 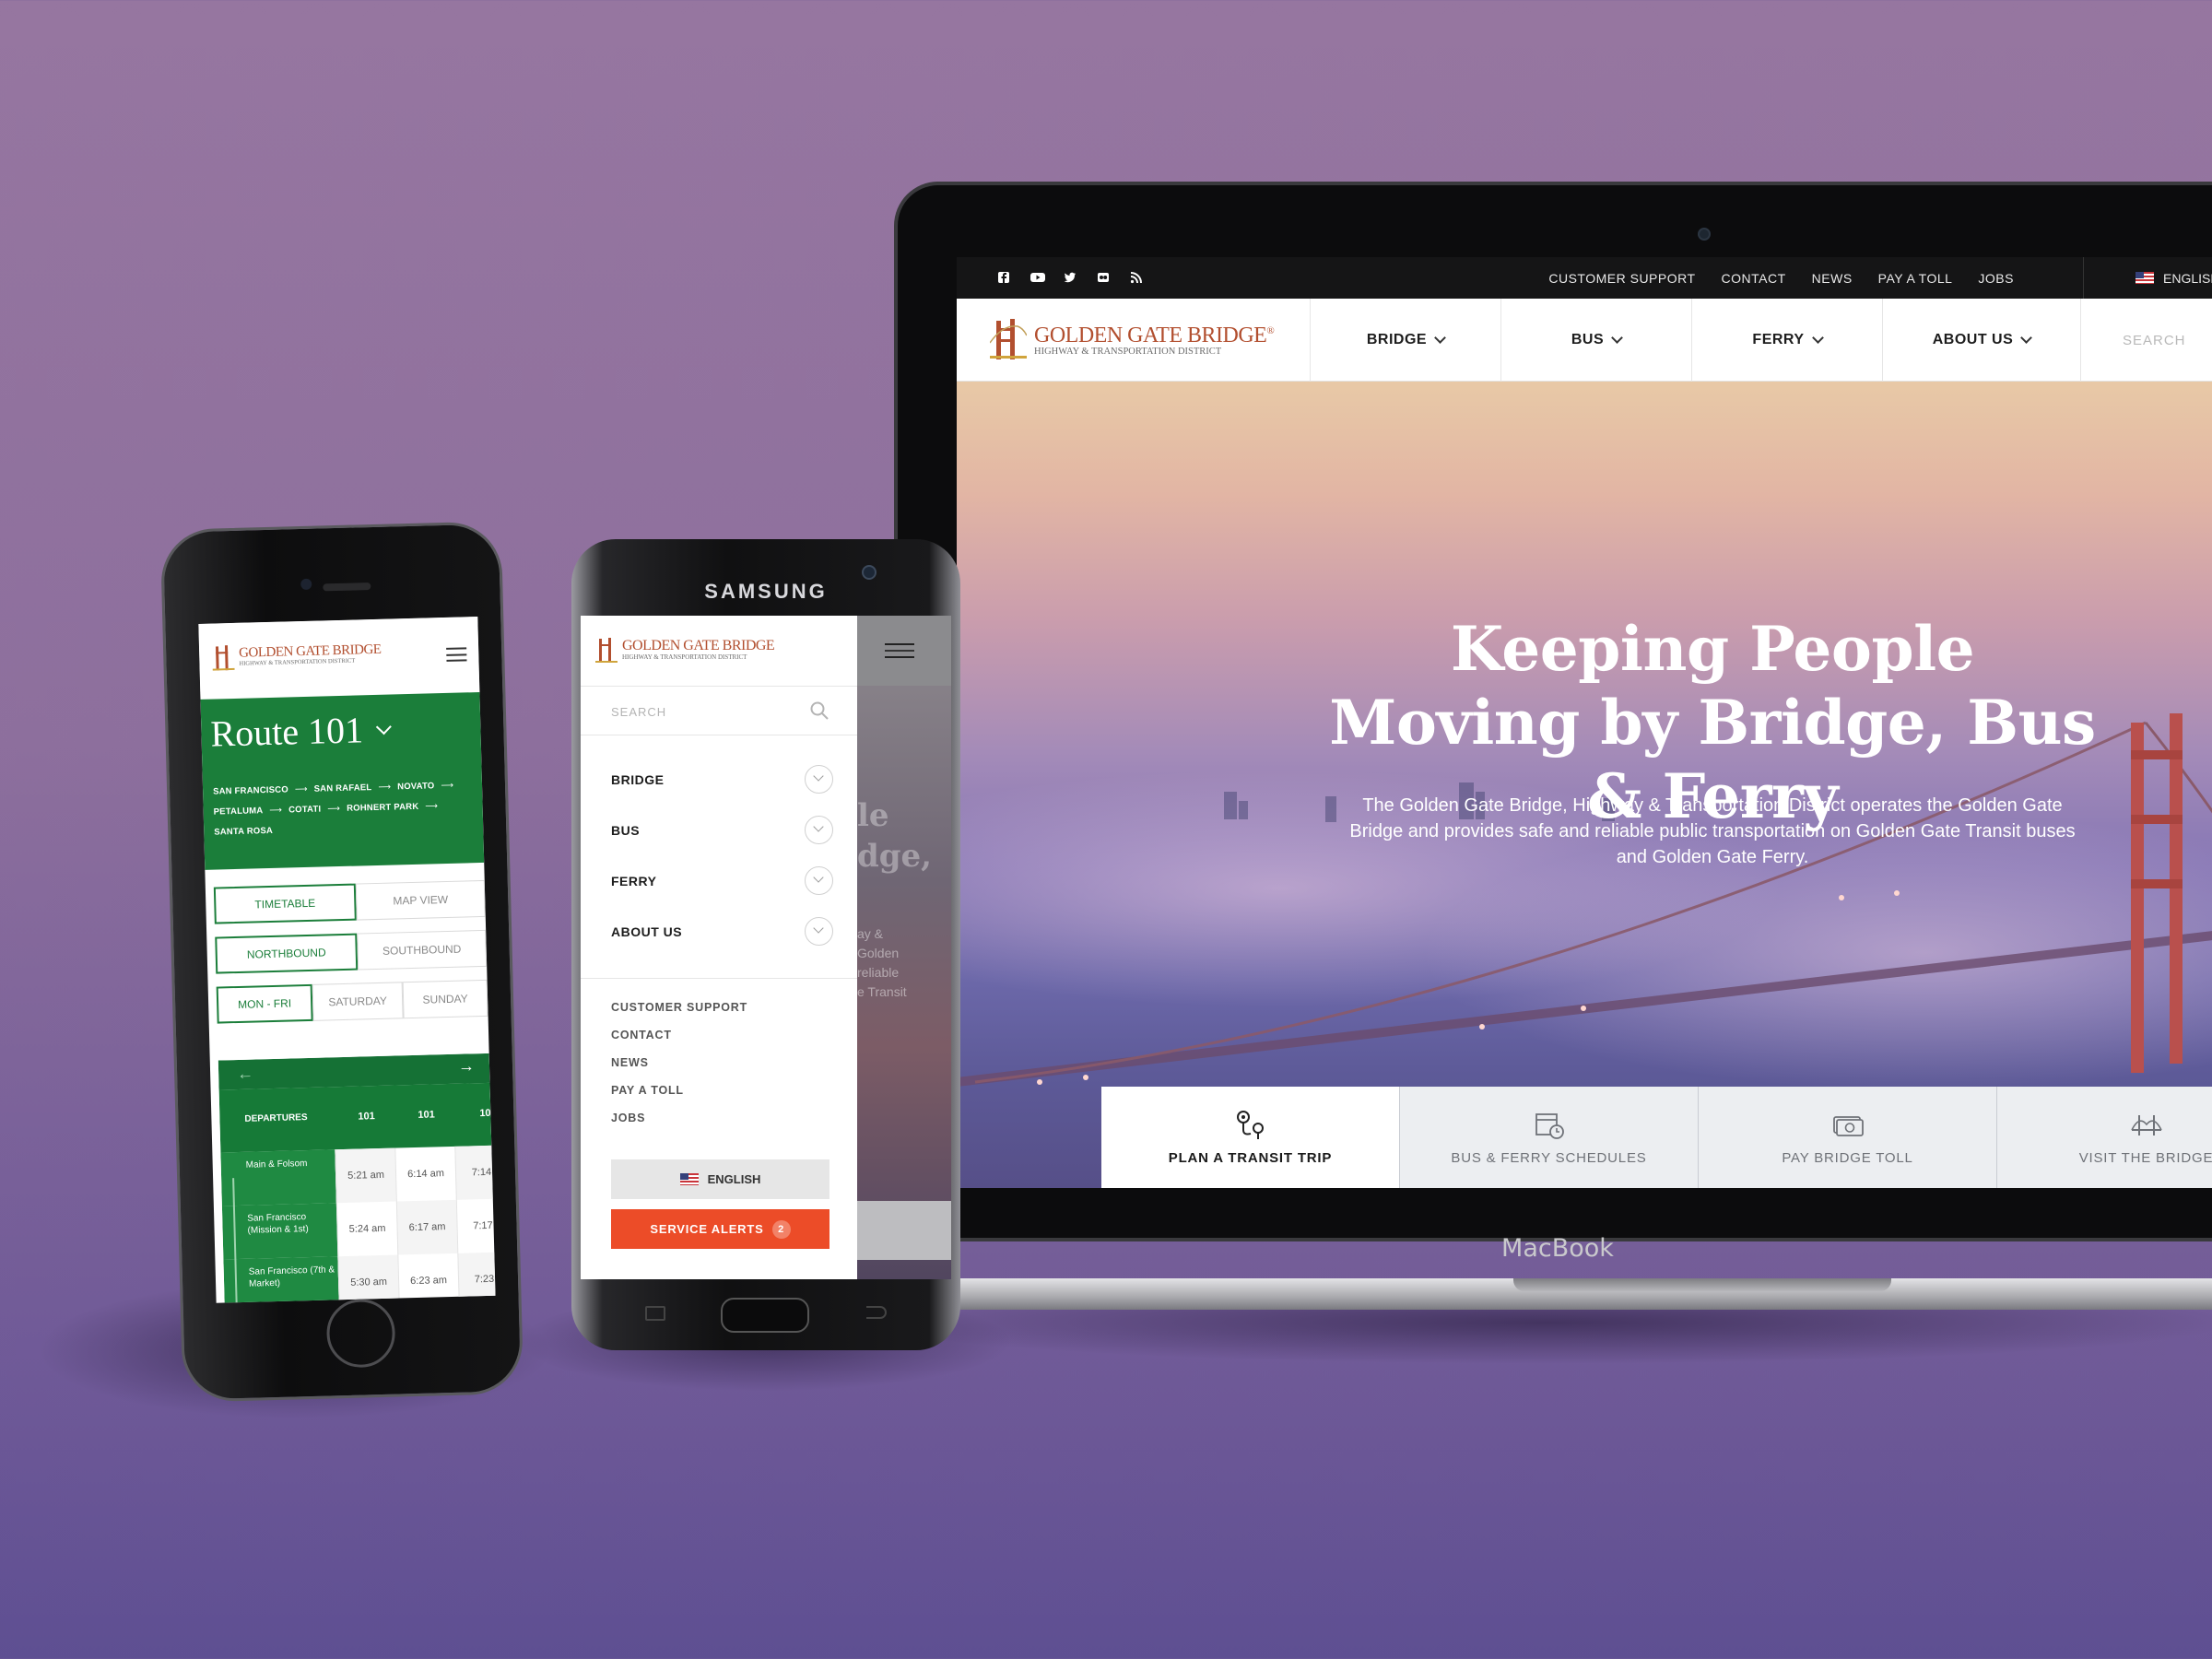 I want to click on view-toggle: TIMETABLE MAP VIEW, so click(x=349, y=901).